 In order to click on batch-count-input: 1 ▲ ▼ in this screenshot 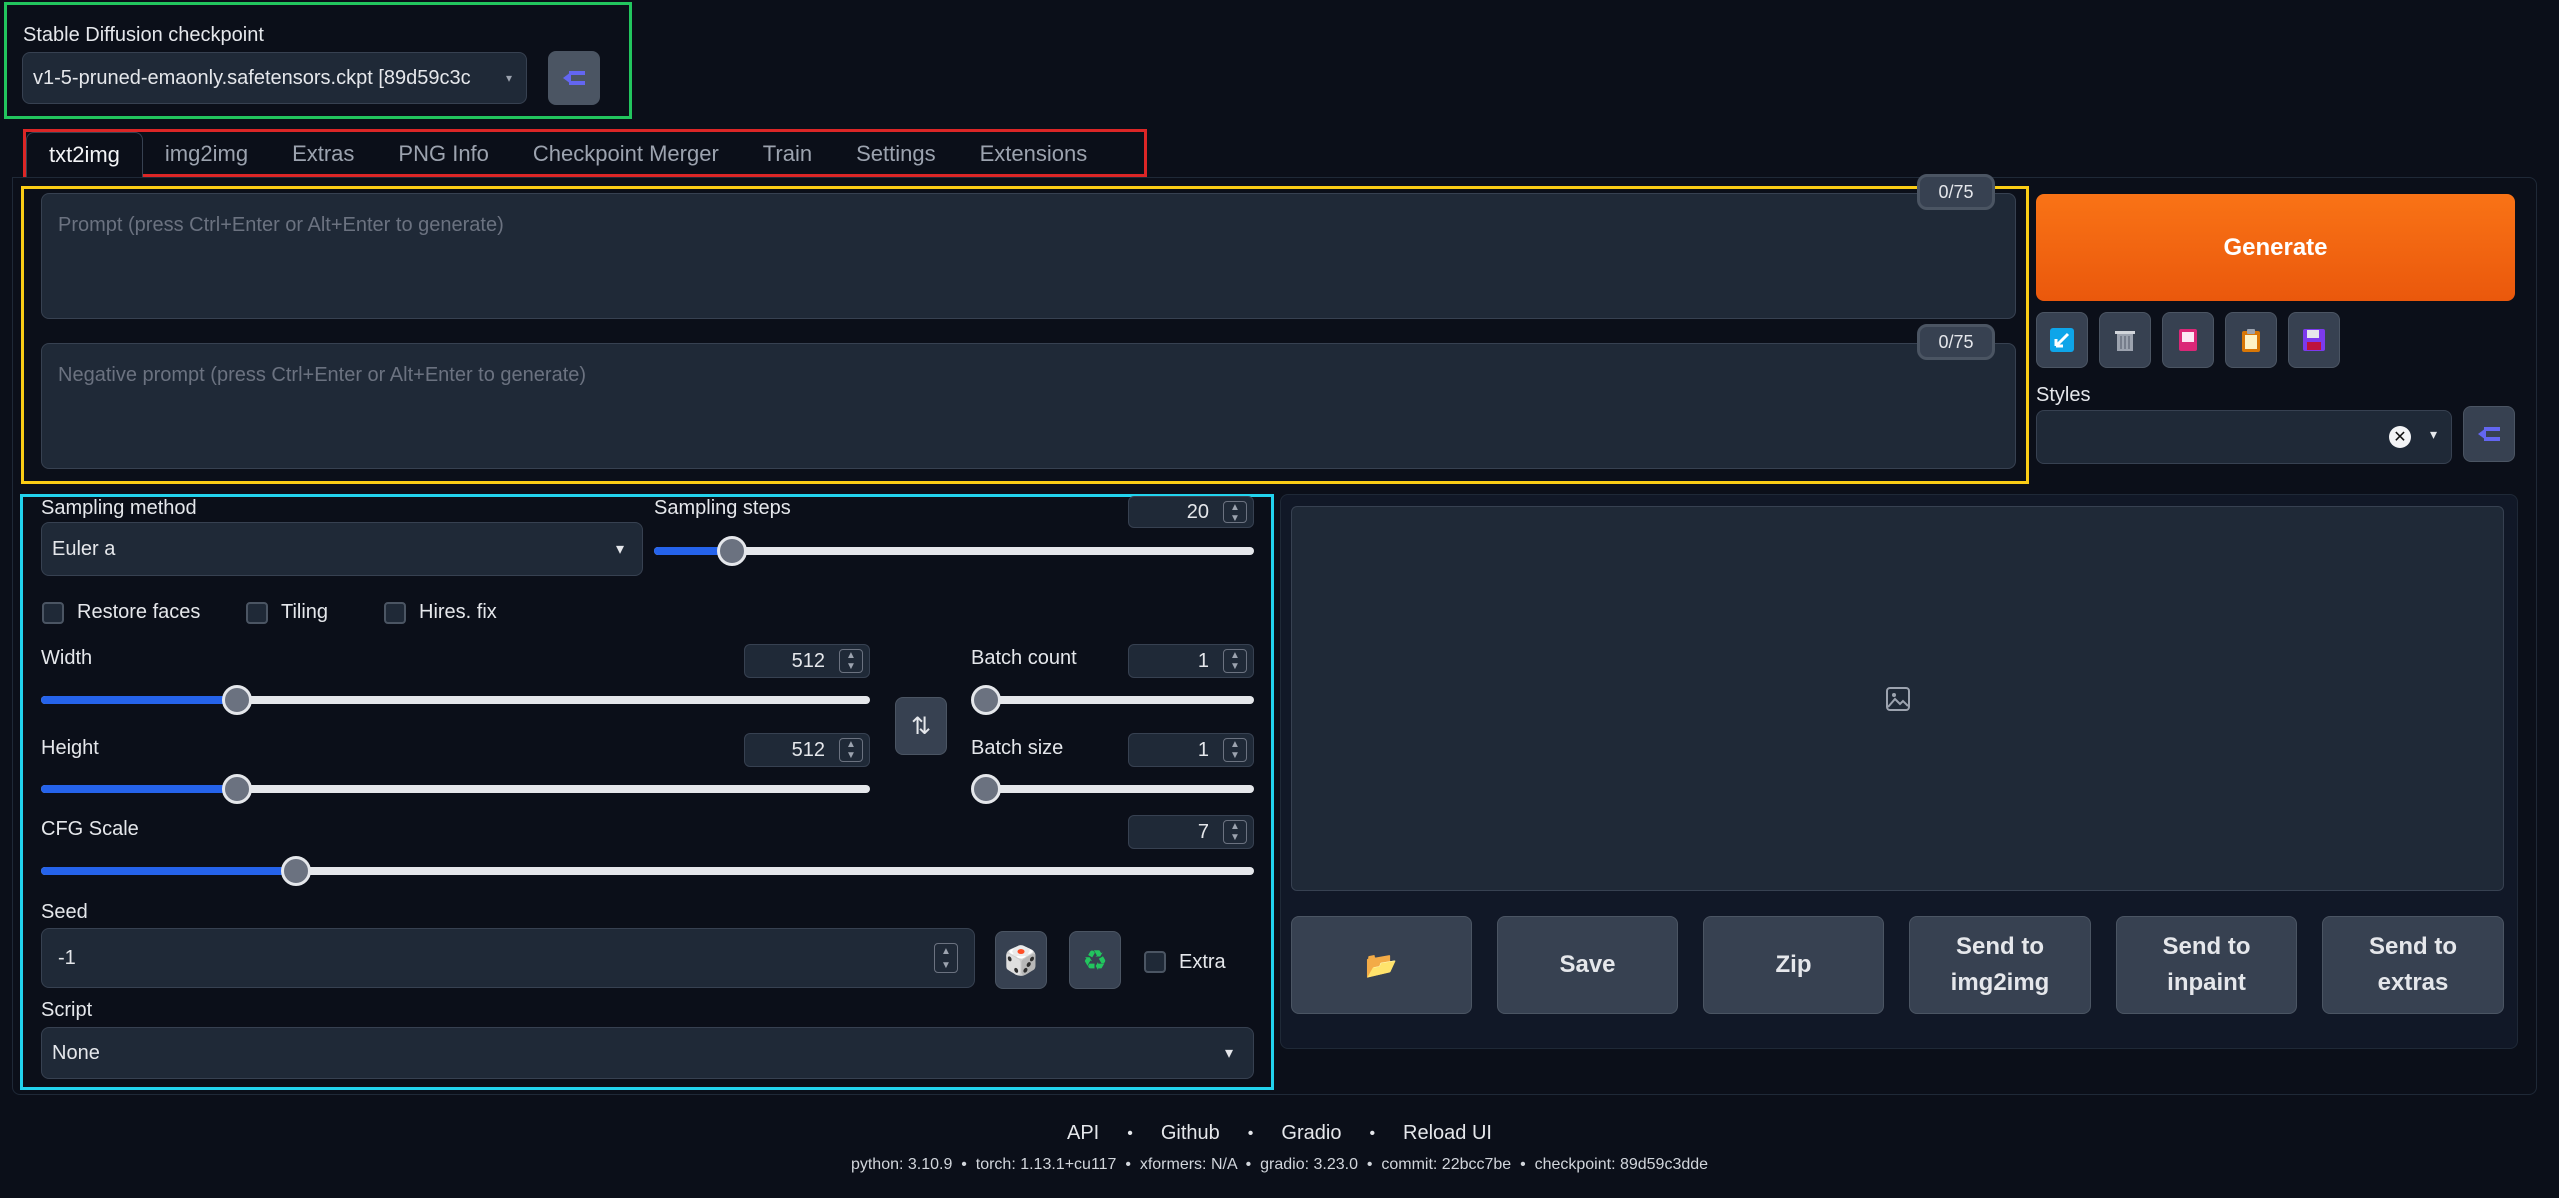, I will do `click(1191, 661)`.